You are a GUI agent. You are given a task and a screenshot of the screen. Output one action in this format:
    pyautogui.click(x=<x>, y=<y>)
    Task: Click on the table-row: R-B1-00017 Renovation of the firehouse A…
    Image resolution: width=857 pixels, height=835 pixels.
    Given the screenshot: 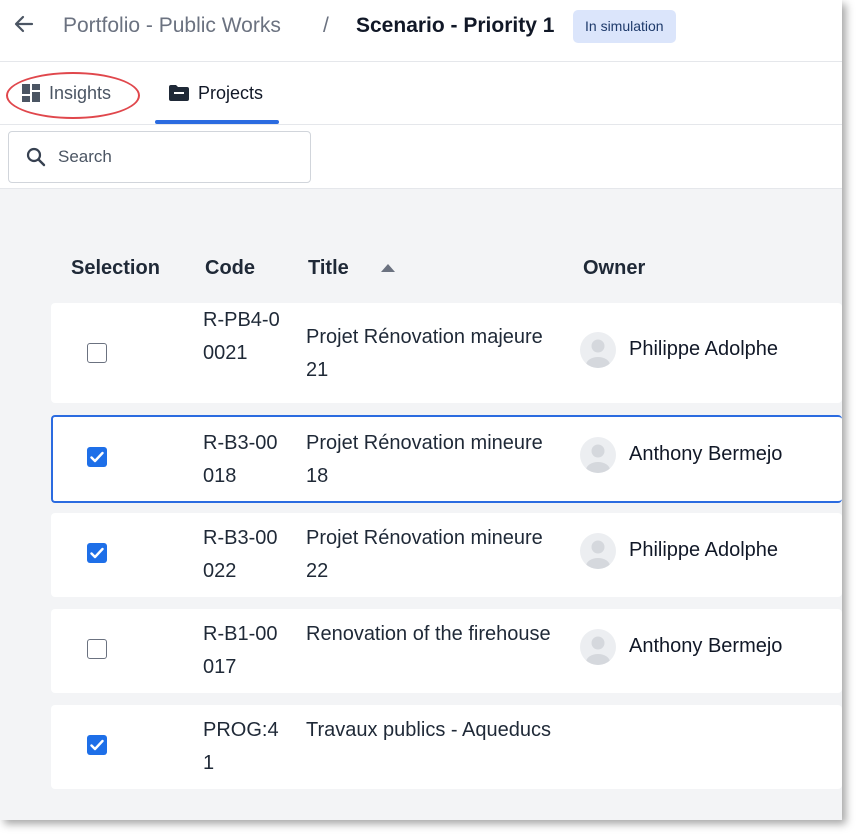 What is the action you would take?
    pyautogui.click(x=446, y=651)
    